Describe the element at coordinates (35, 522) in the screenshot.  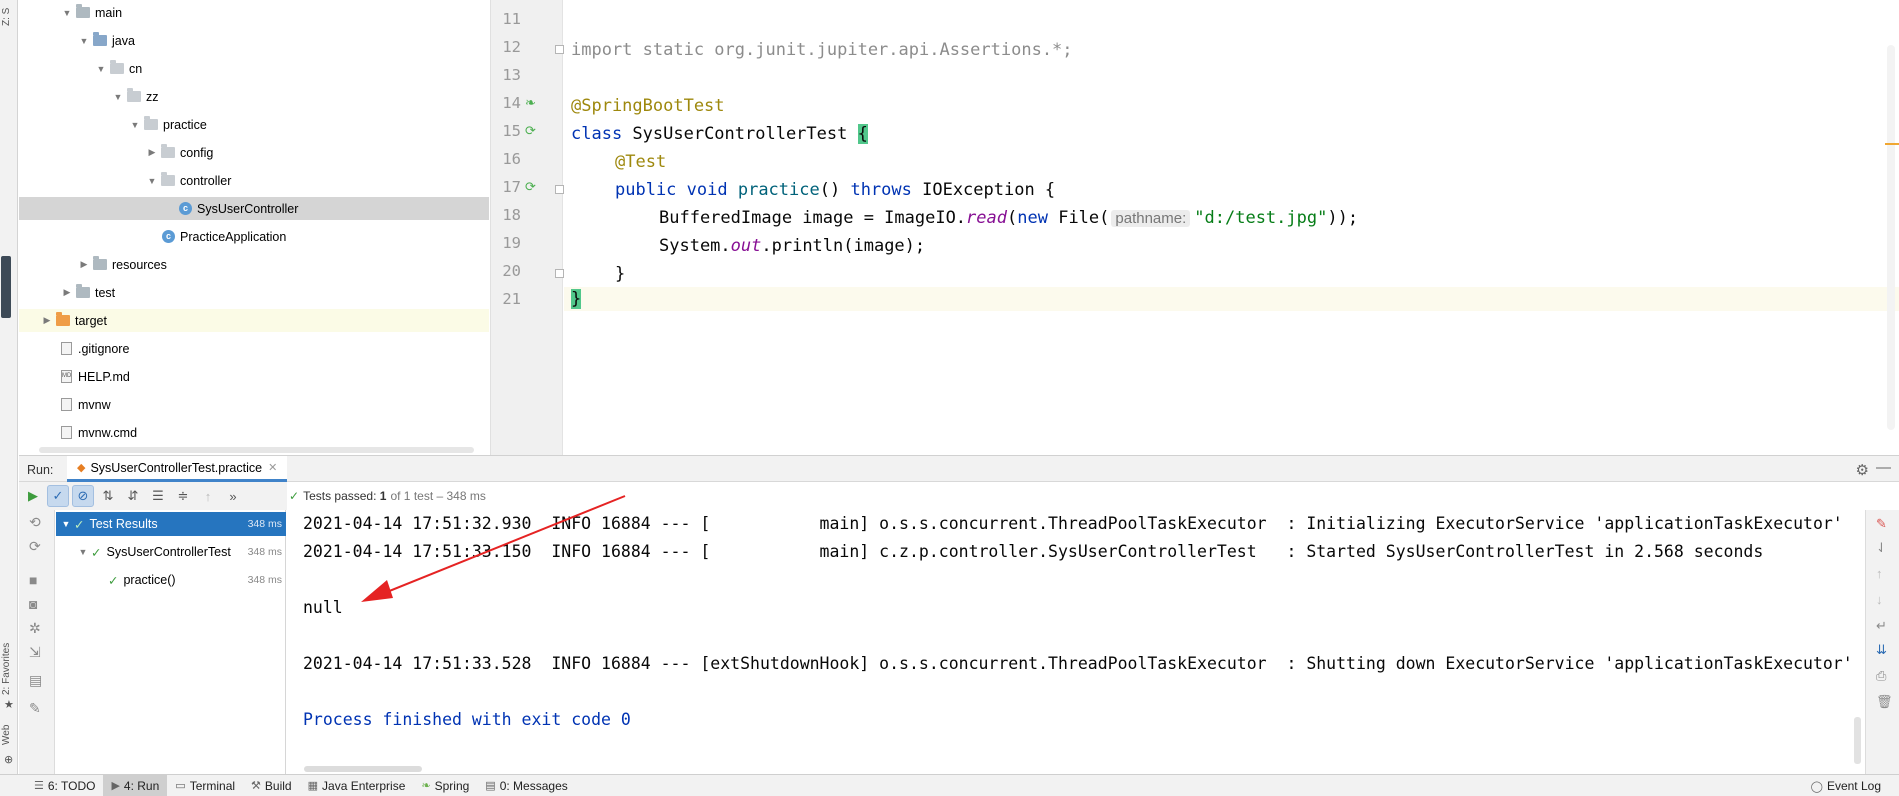
I see `rerun-failed-icon: ⟲` at that location.